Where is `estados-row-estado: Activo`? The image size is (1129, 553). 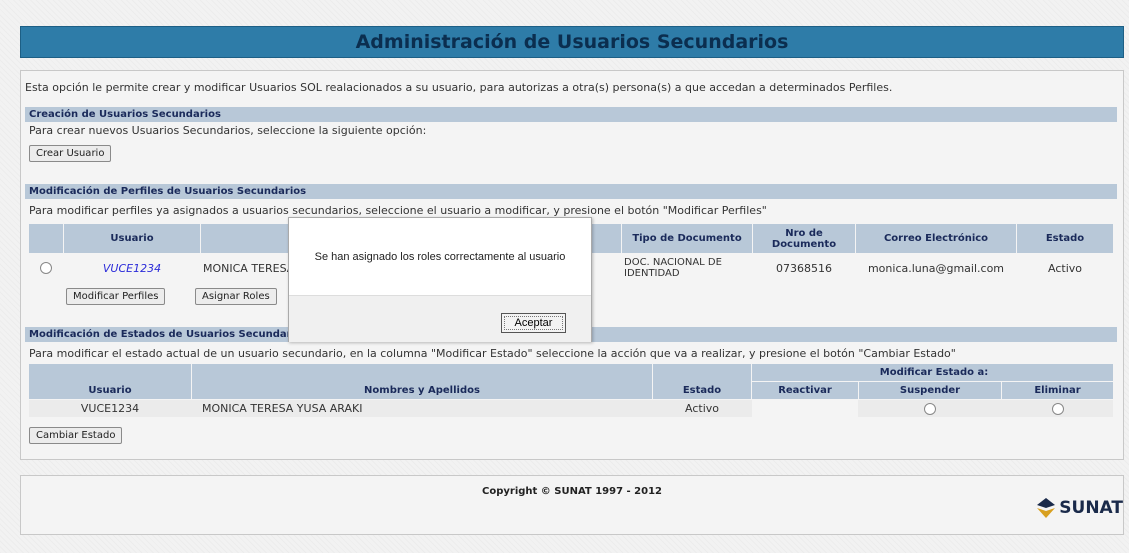
estados-row-estado: Activo is located at coordinates (702, 408).